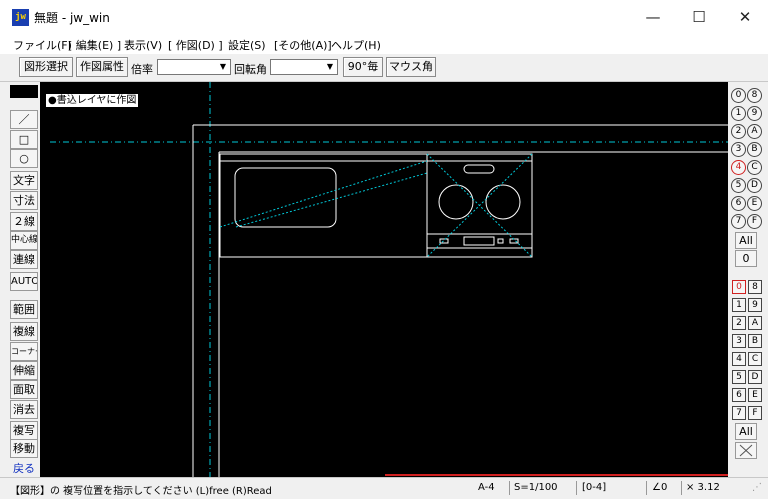 This screenshot has height=499, width=768. I want to click on layer-5: 5, so click(739, 377).